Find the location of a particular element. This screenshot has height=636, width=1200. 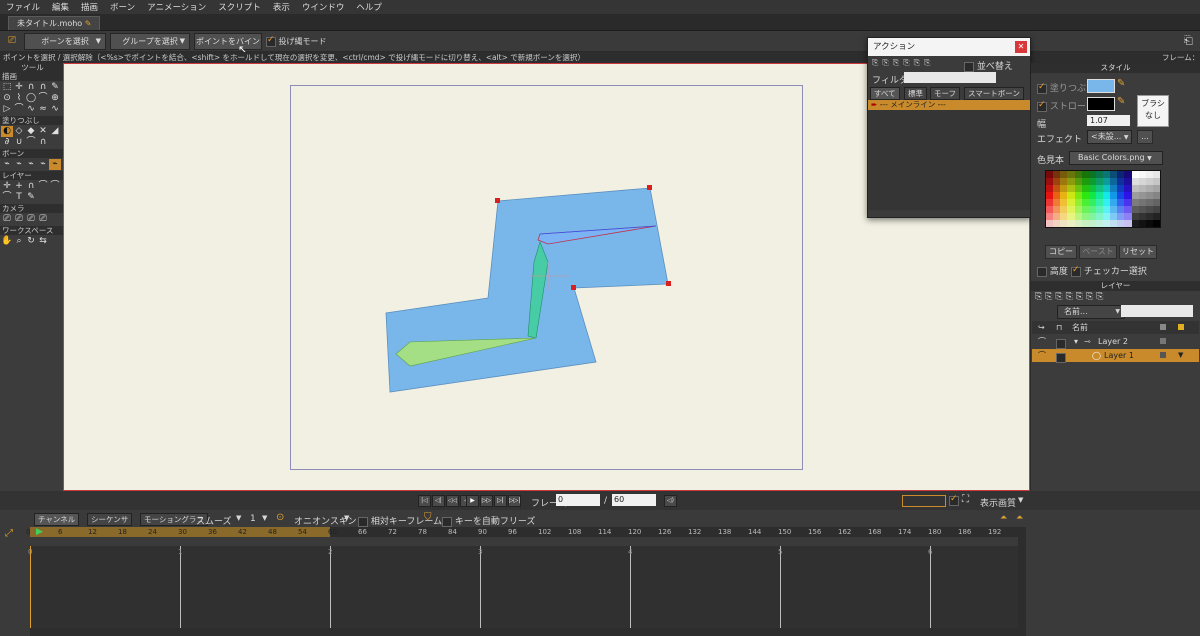

tool-icon: ◐ is located at coordinates (7, 131).